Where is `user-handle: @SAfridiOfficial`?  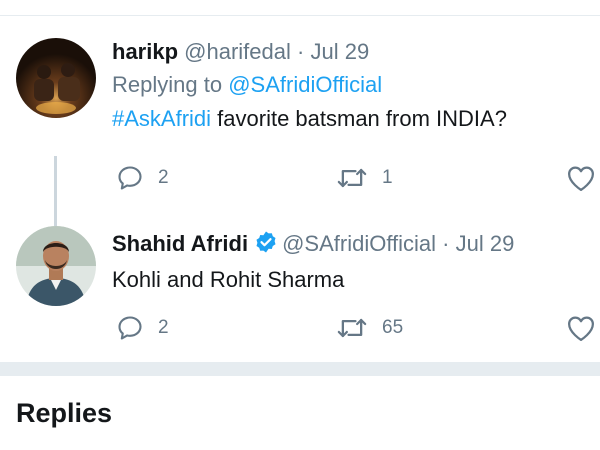
user-handle: @SAfridiOfficial is located at coordinates (359, 243).